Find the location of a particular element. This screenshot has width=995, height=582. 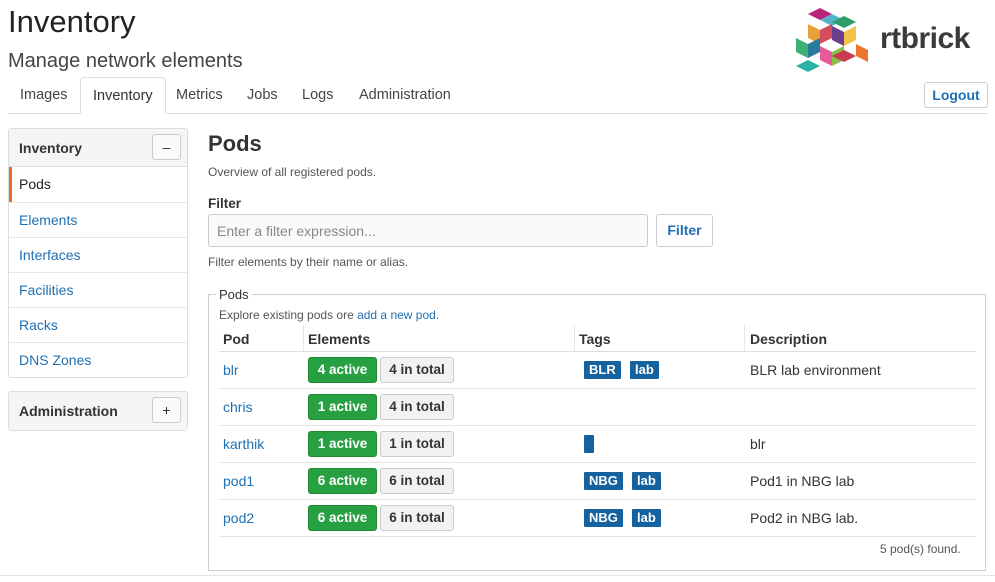

pod-link: chris is located at coordinates (238, 407).